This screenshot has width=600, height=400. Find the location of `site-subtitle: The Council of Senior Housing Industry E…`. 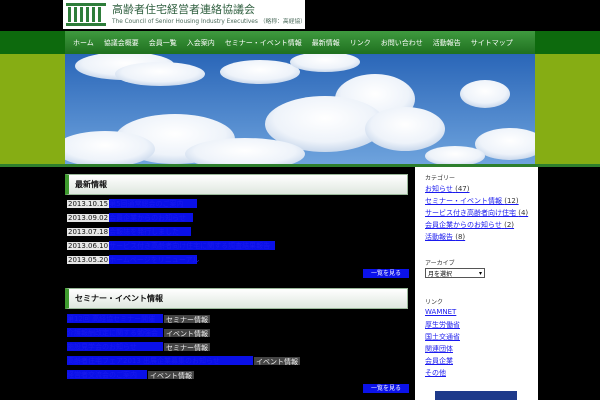

site-subtitle: The Council of Senior Housing Industry E… is located at coordinates (209, 22).